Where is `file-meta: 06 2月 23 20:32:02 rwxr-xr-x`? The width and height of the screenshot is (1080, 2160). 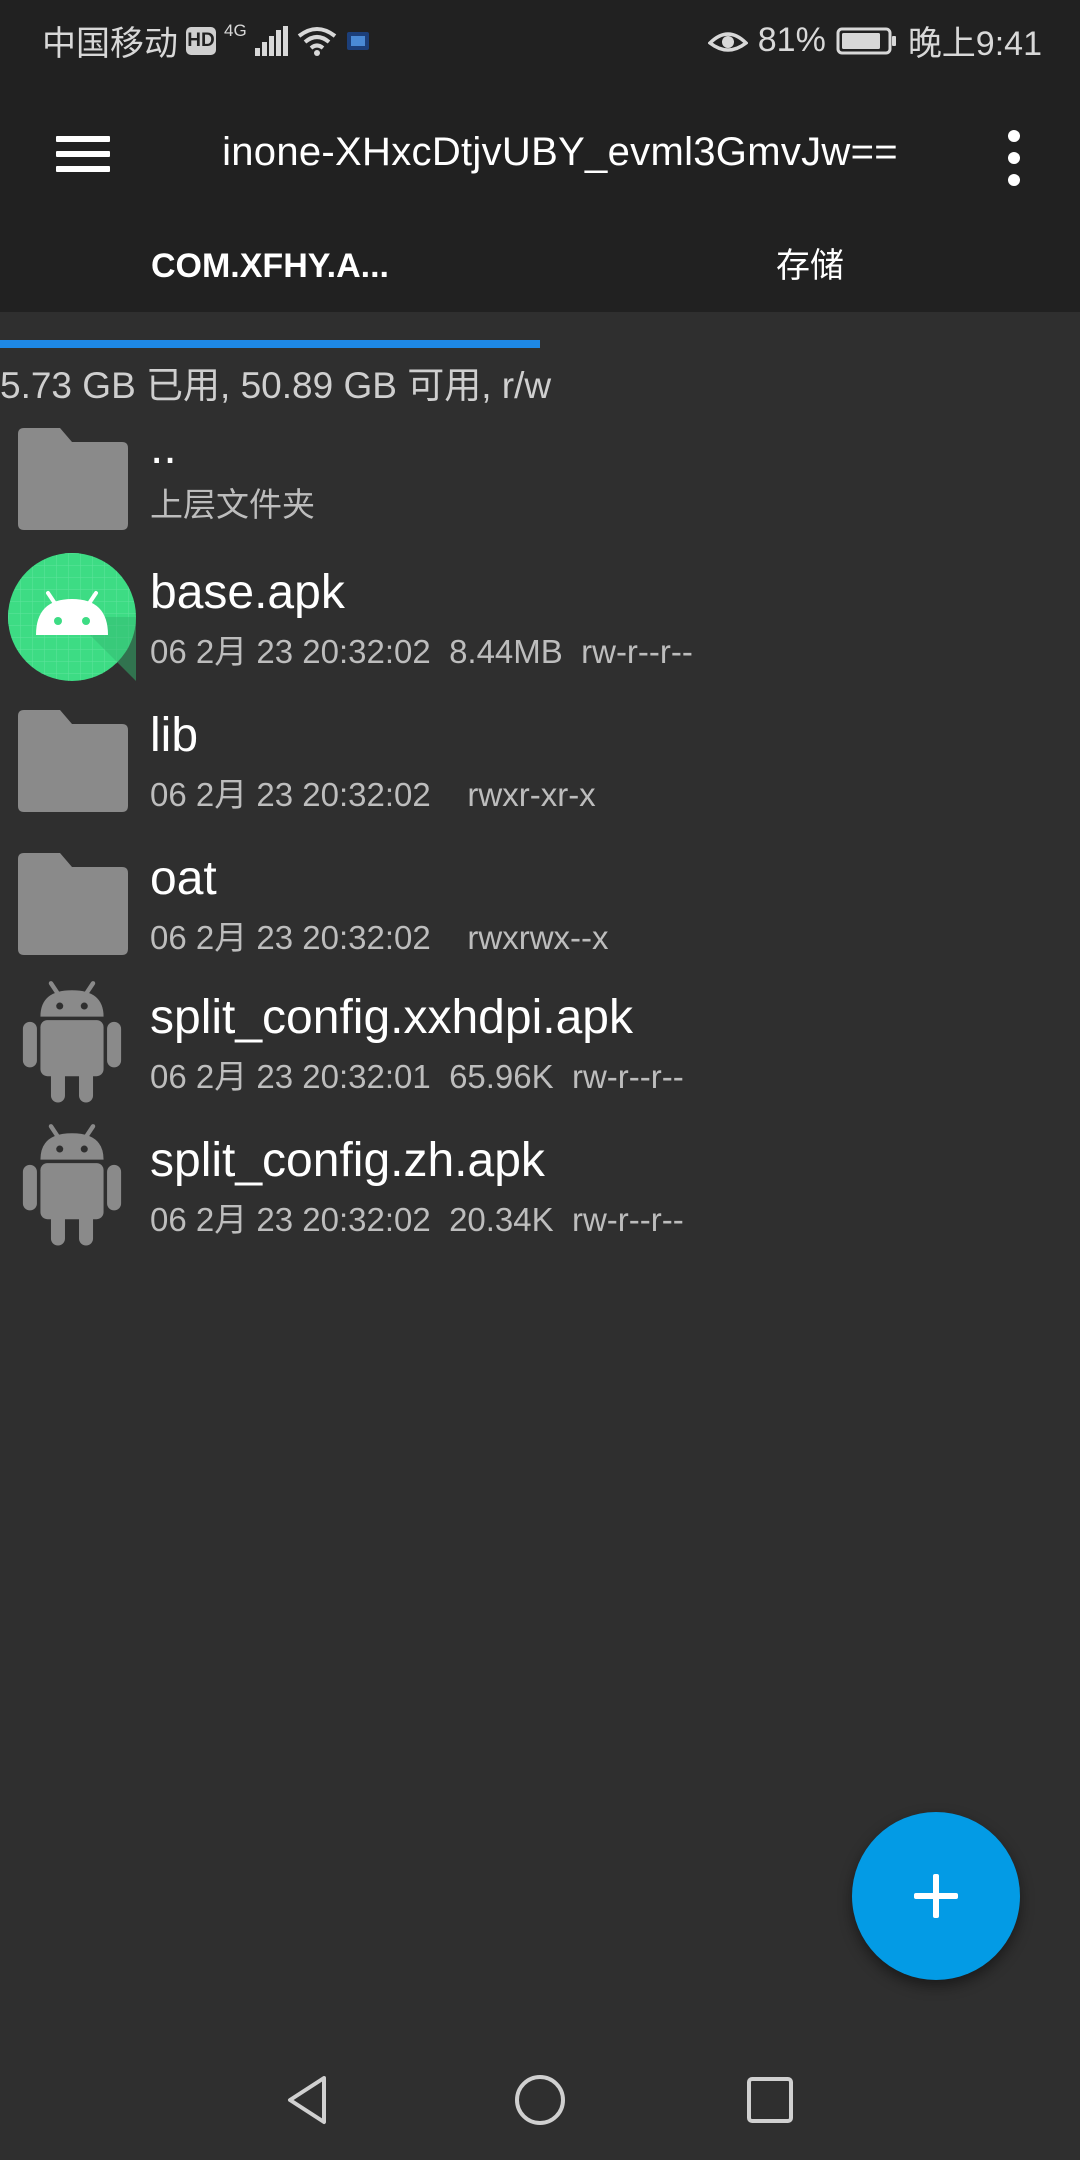 file-meta: 06 2月 23 20:32:02 rwxr-xr-x is located at coordinates (373, 794).